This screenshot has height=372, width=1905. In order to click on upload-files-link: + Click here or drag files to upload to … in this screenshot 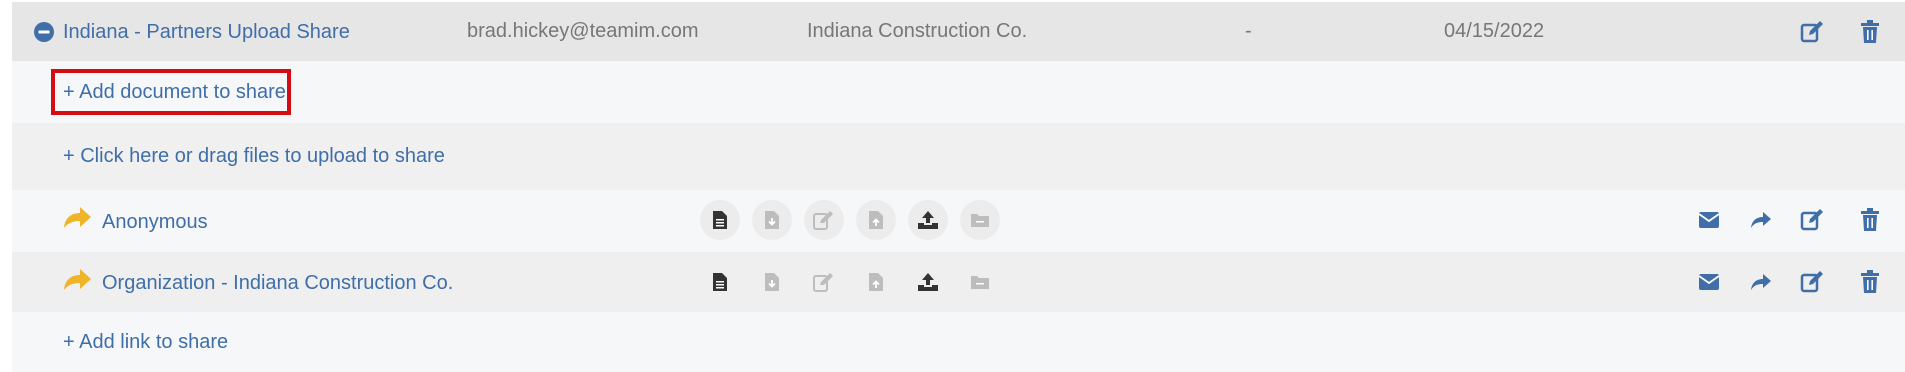, I will do `click(254, 156)`.